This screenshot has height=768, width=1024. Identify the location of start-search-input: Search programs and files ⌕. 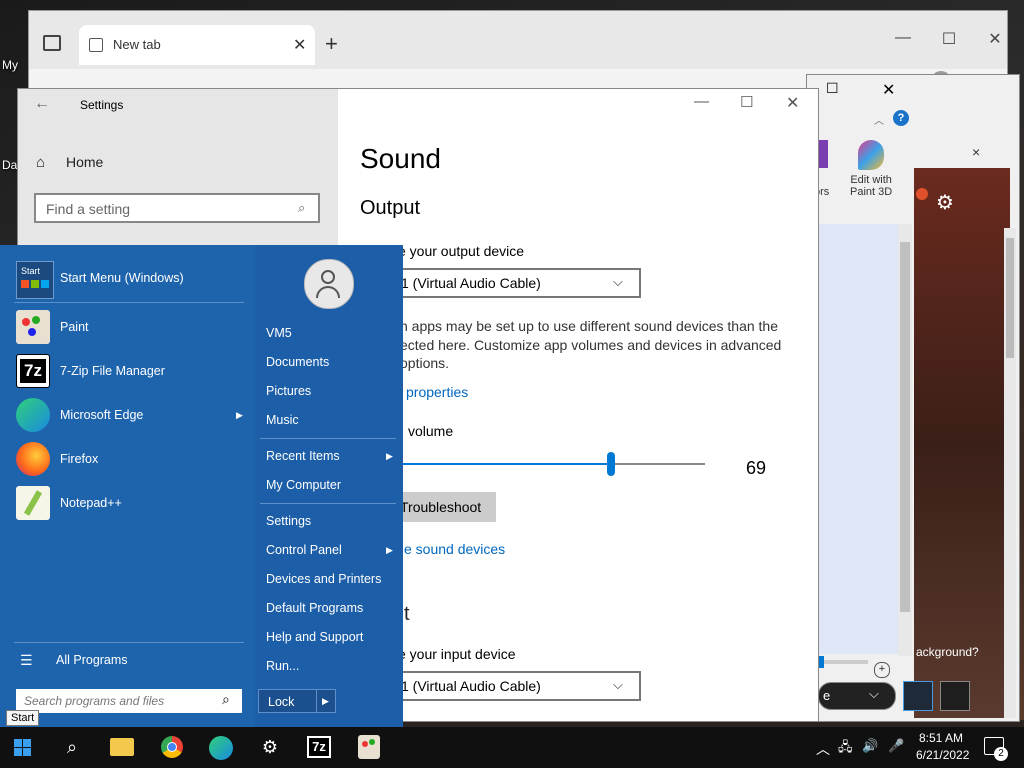
(129, 701).